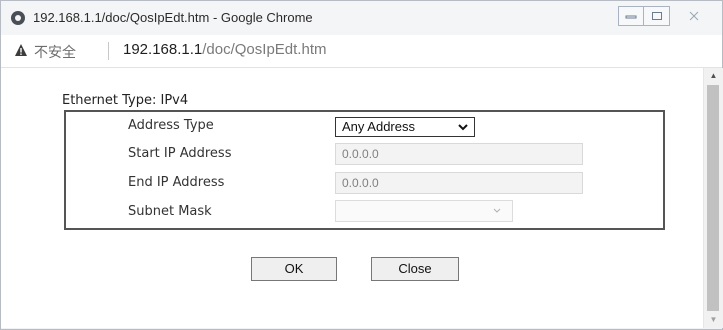 The image size is (723, 330). I want to click on address-bar: 不安全 192.168.1.1/doc/QosIpEdt.htm, so click(361, 51).